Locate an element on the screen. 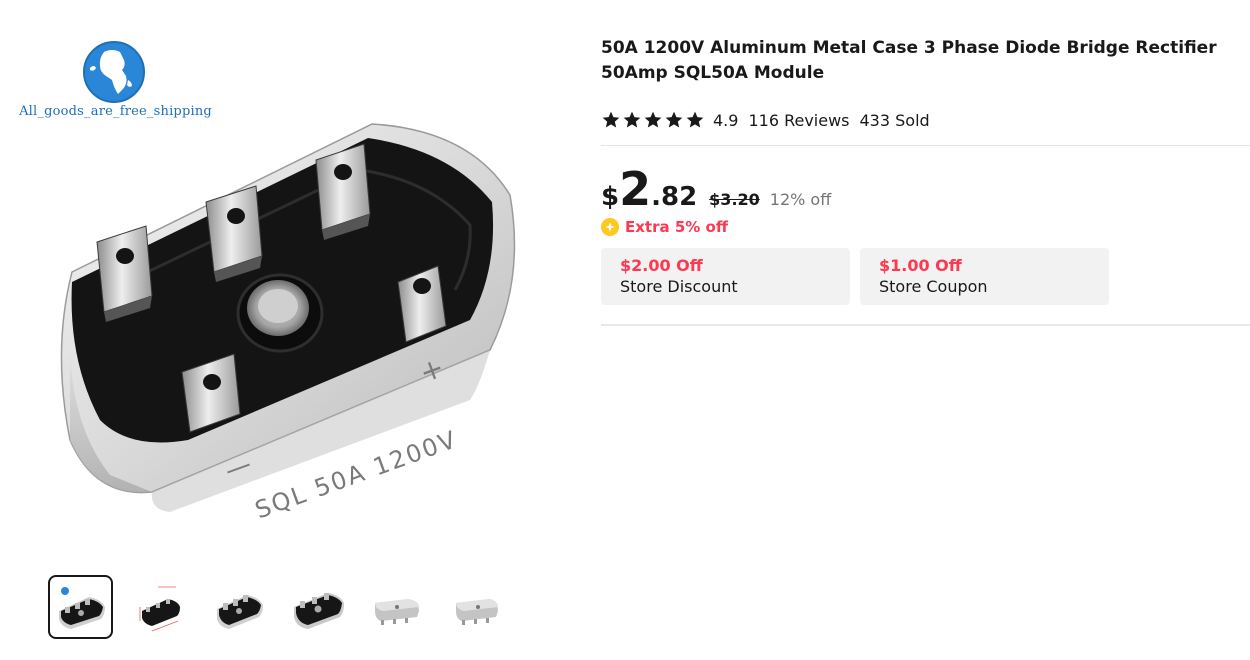  price-row: $ 2 .82 $3.20 12% off is located at coordinates (925, 189).